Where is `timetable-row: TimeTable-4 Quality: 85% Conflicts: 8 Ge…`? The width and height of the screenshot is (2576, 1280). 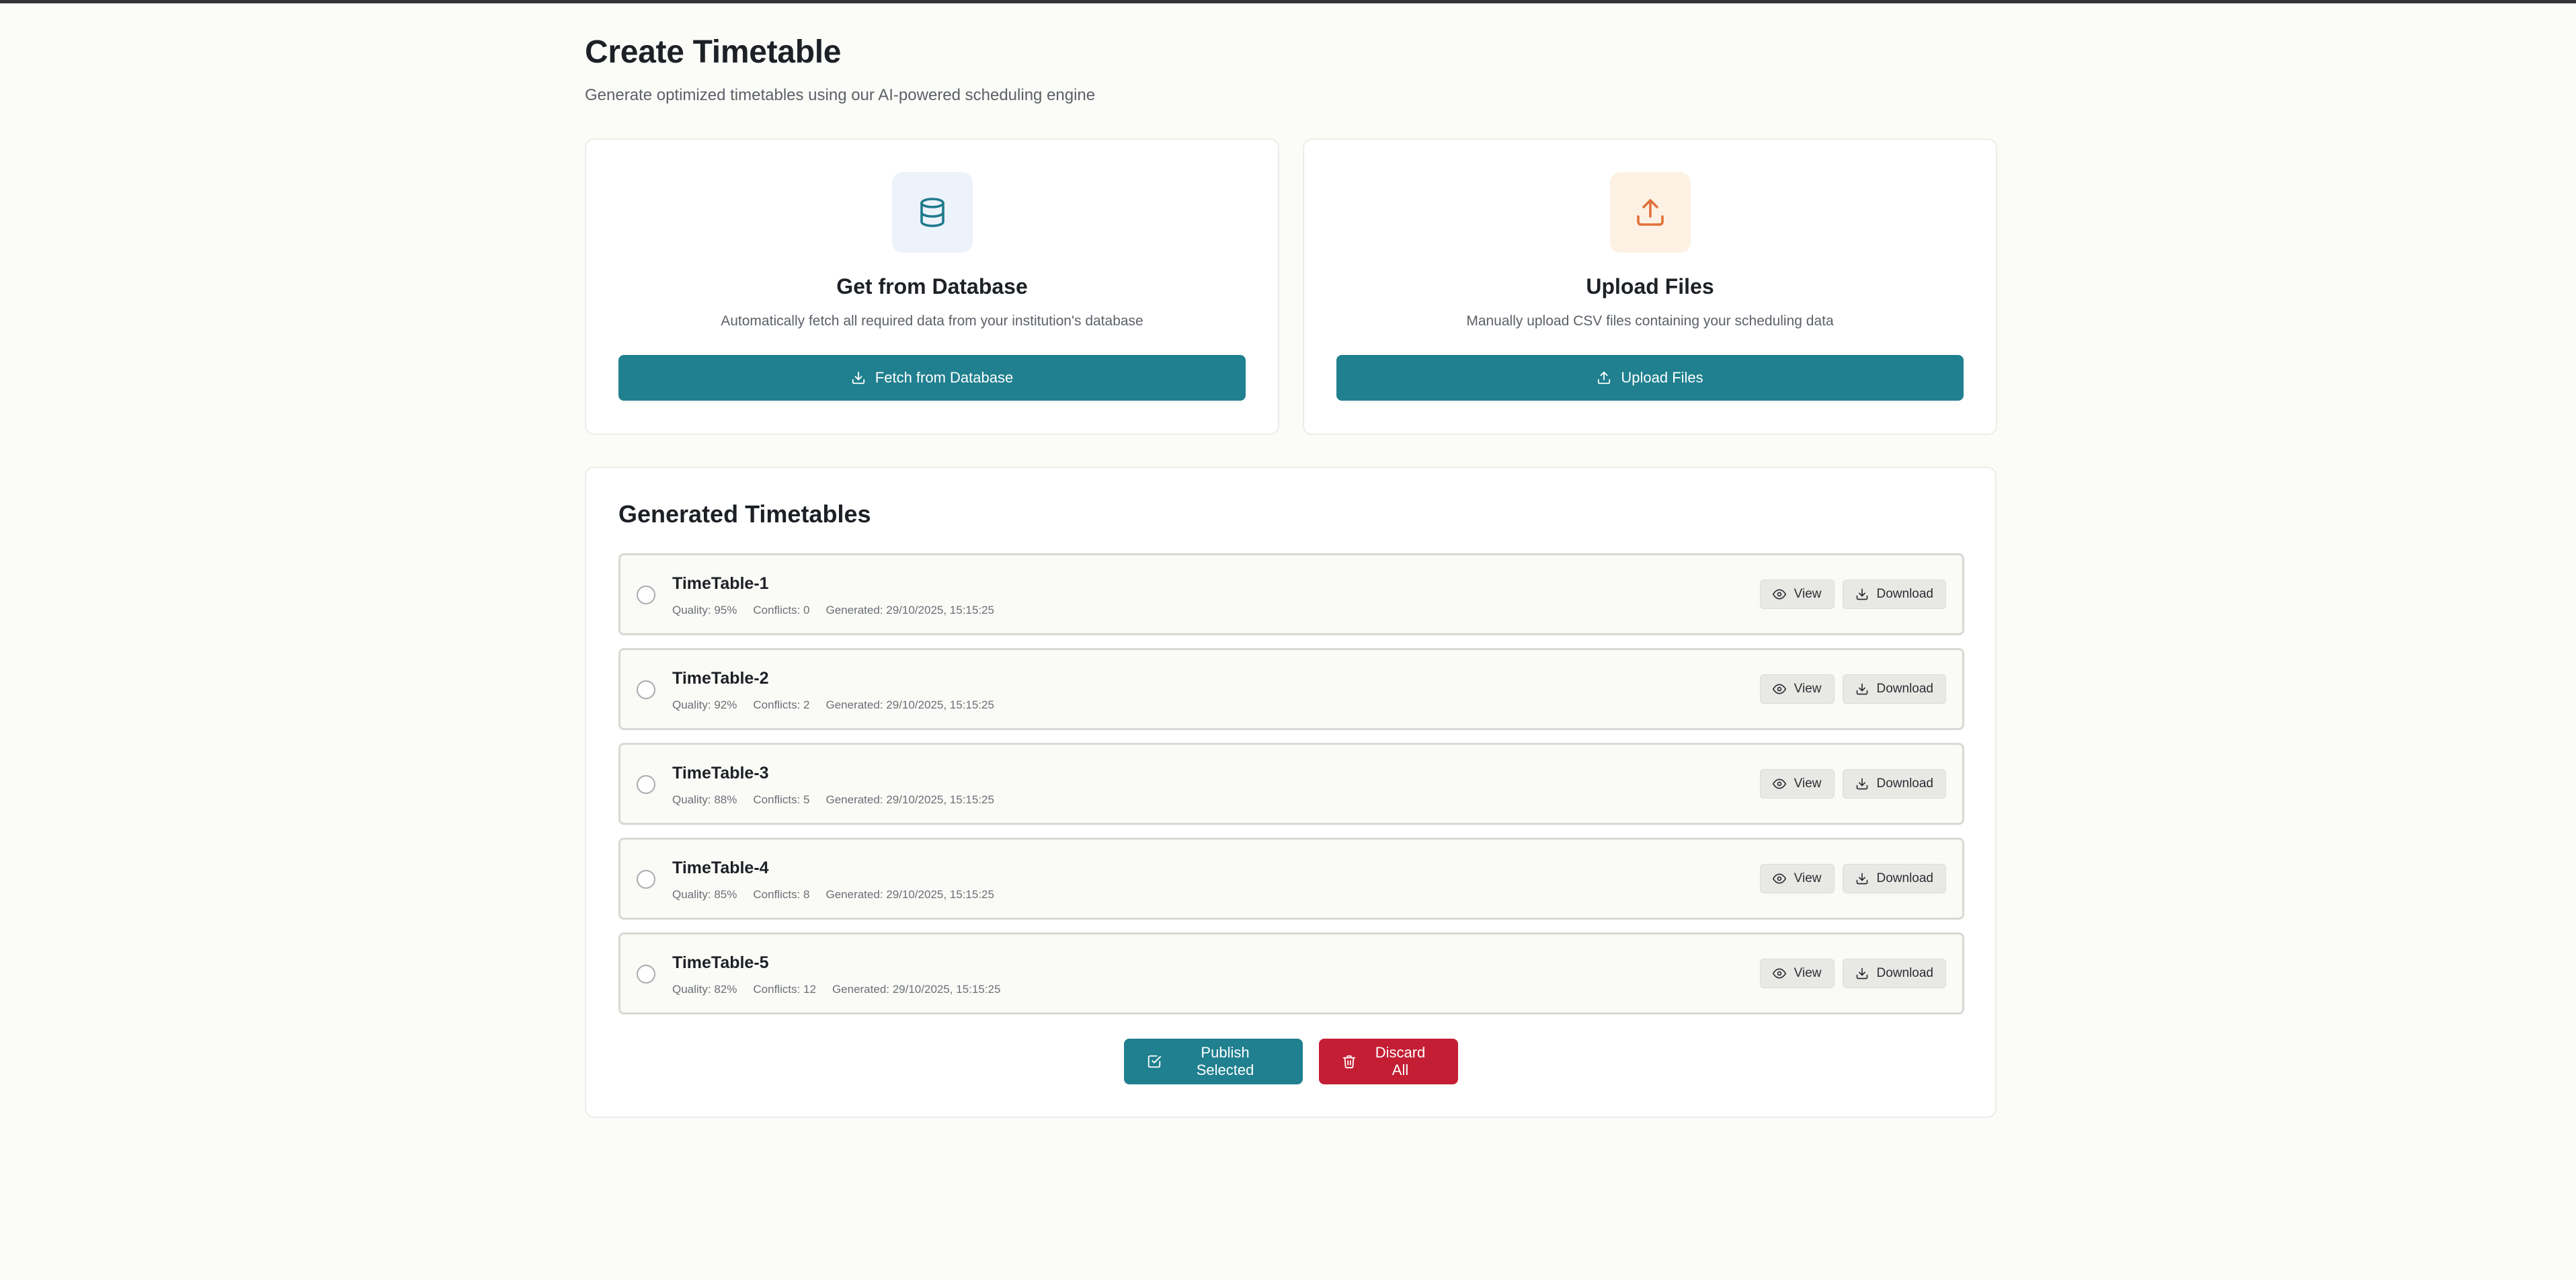 timetable-row: TimeTable-4 Quality: 85% Conflicts: 8 Ge… is located at coordinates (1291, 879).